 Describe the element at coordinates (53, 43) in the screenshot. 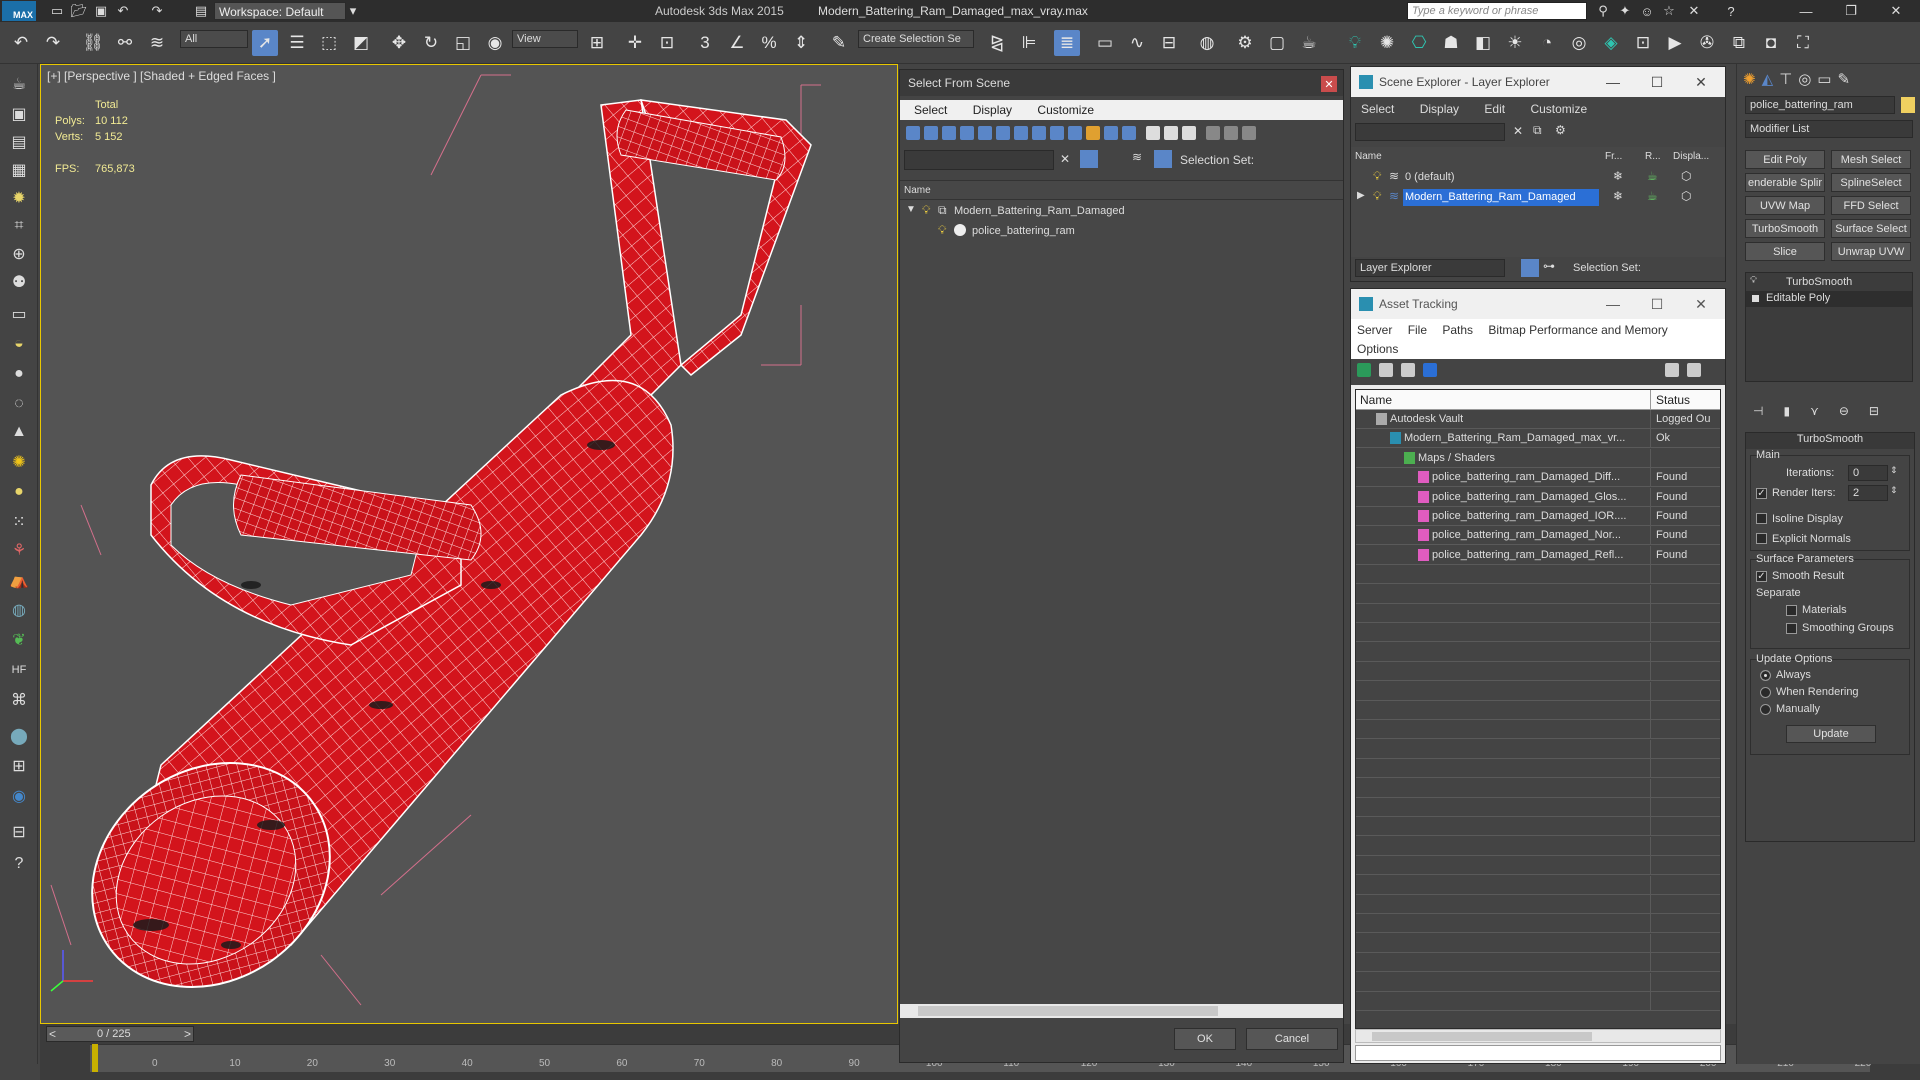

I see `redo-icon: ↷` at that location.